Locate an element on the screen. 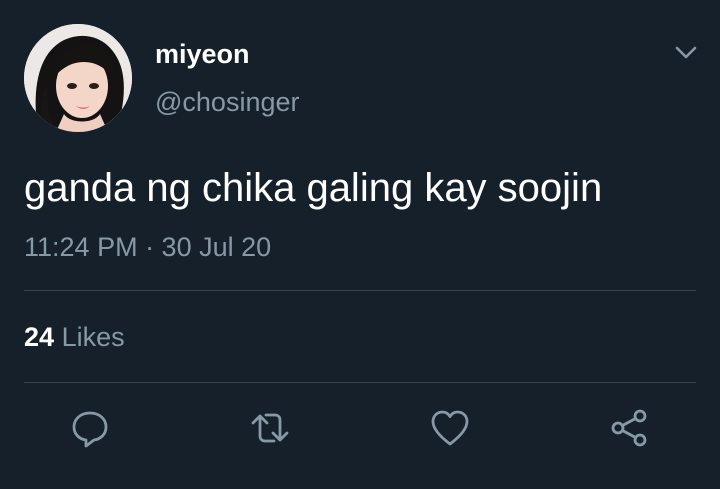  share-icon is located at coordinates (630, 428).